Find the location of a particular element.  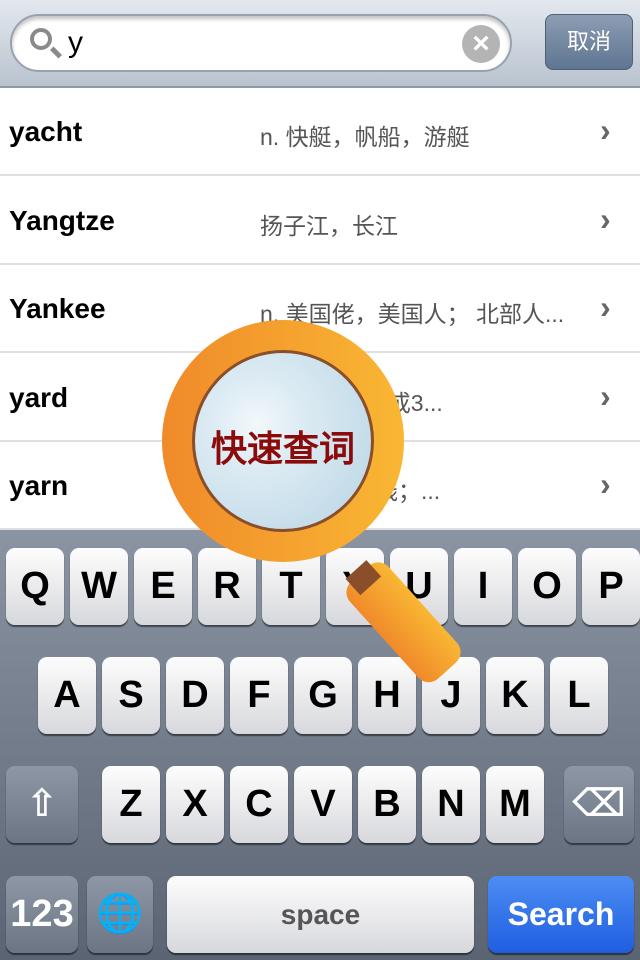

key-d: D is located at coordinates (195, 695).